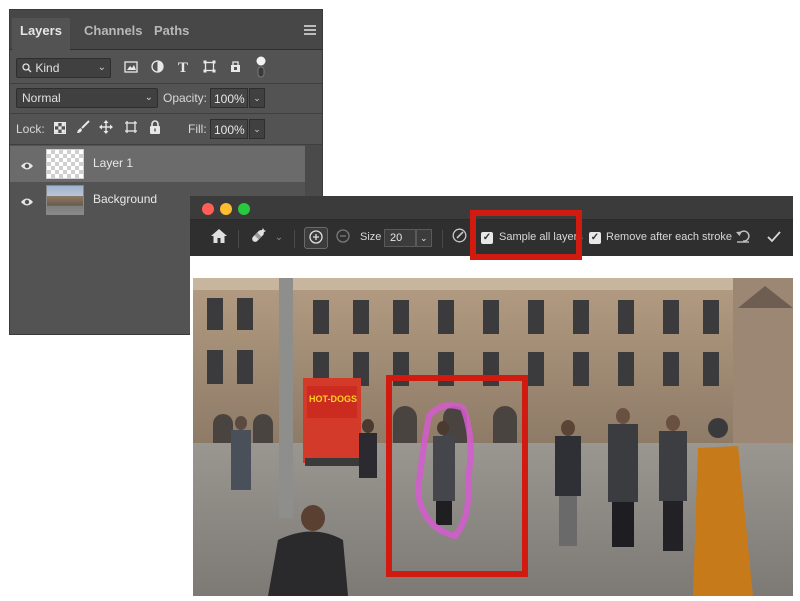 Image resolution: width=800 pixels, height=601 pixels. I want to click on tab-paths: Paths, so click(171, 35).